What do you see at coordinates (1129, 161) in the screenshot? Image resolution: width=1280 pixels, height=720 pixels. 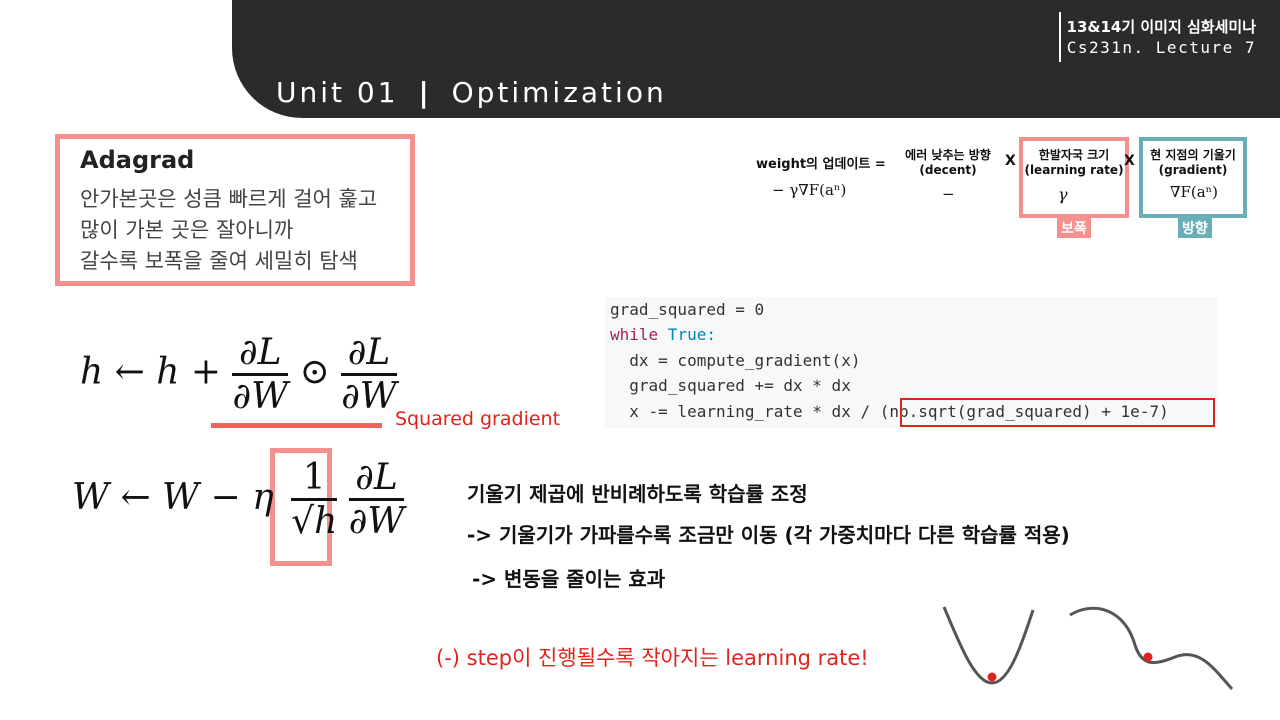 I see `times-sign-2: X` at bounding box center [1129, 161].